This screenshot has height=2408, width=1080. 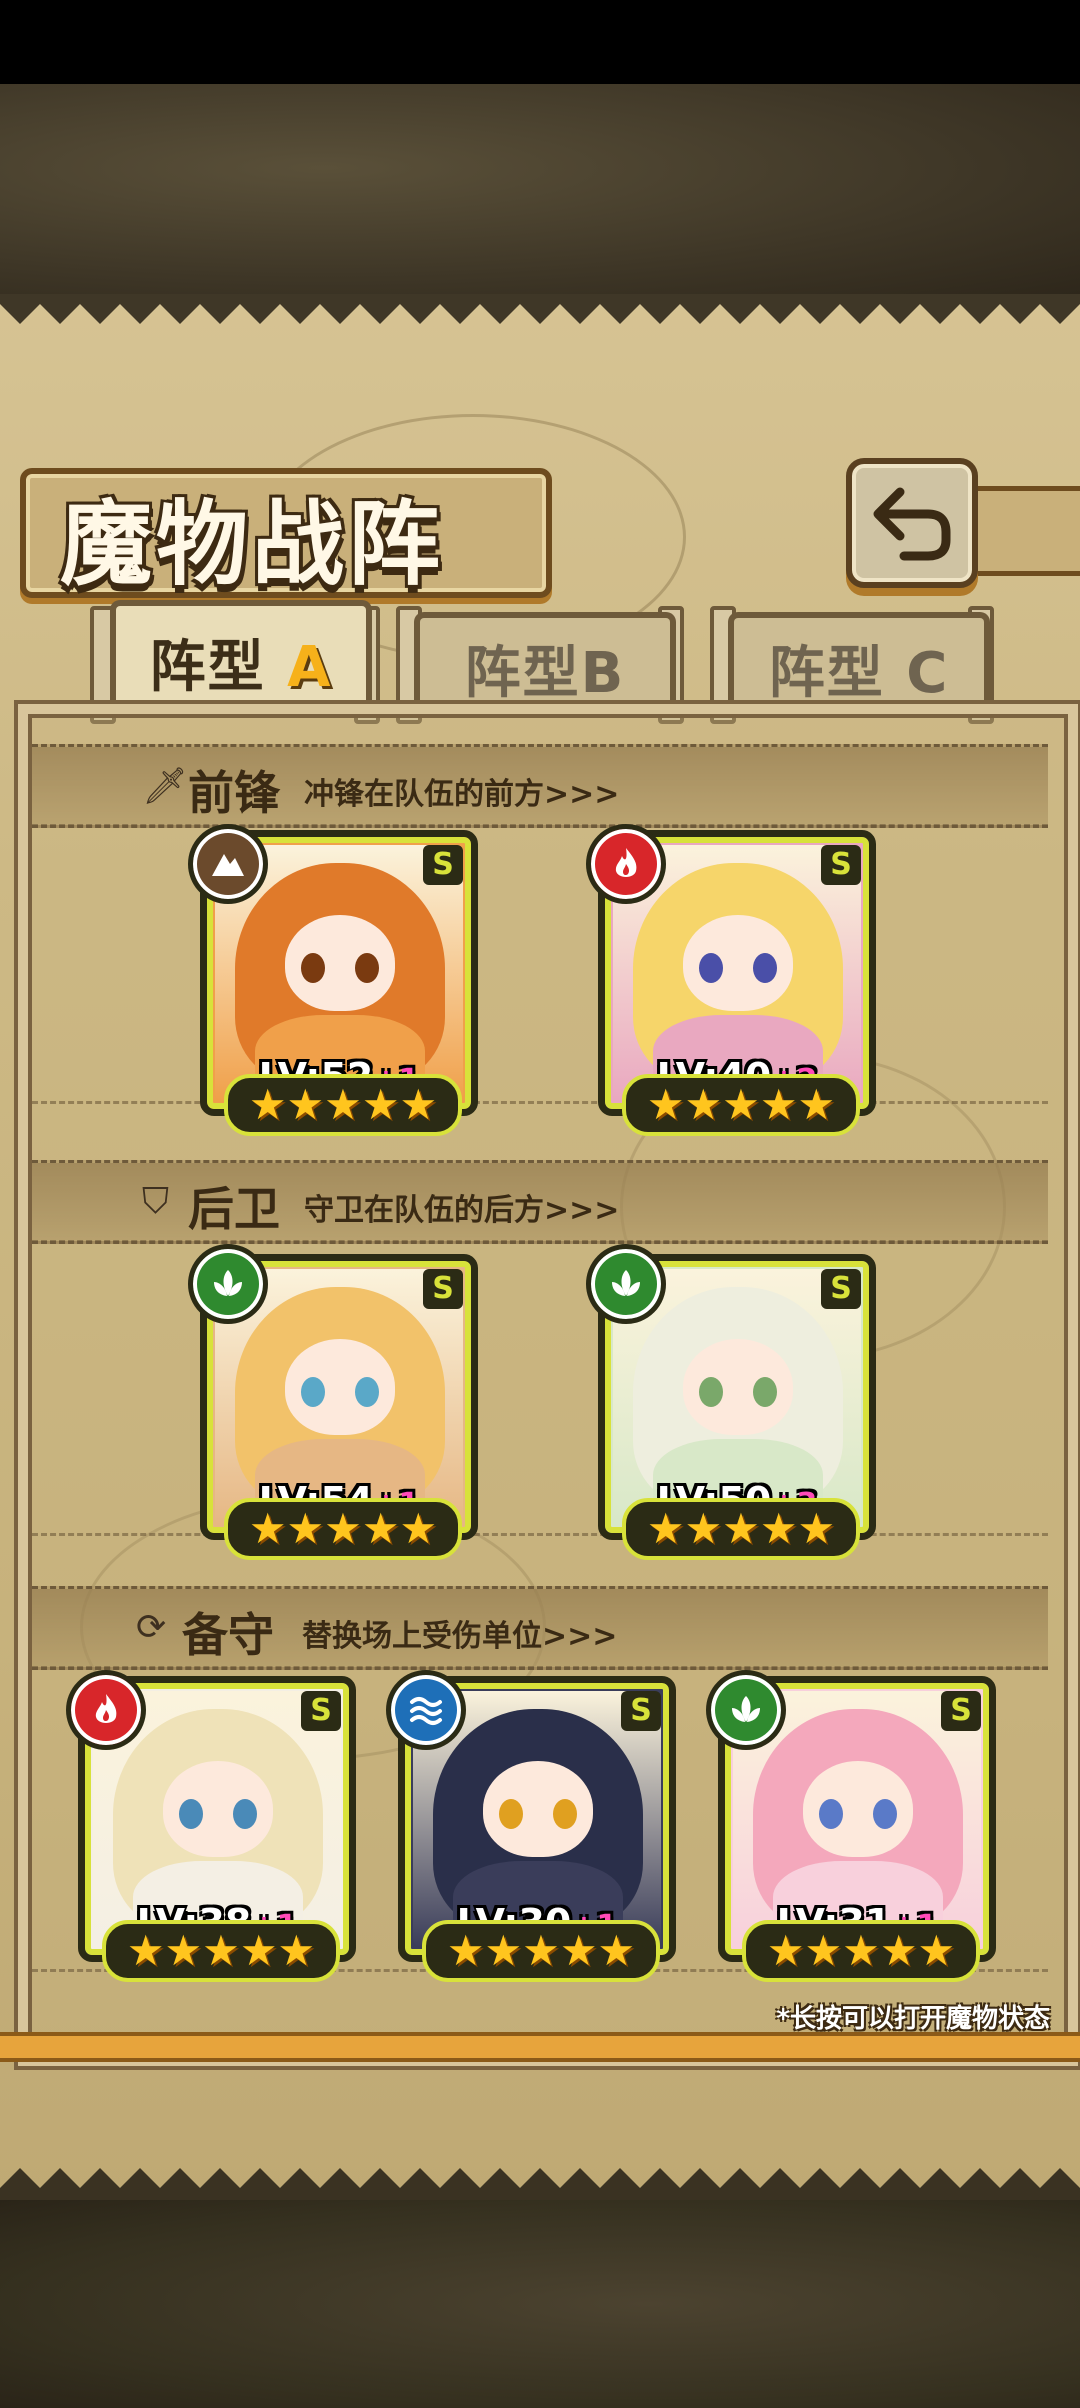 I want to click on long-press-hint: *长按可以打开魔物状态, so click(x=913, y=2019).